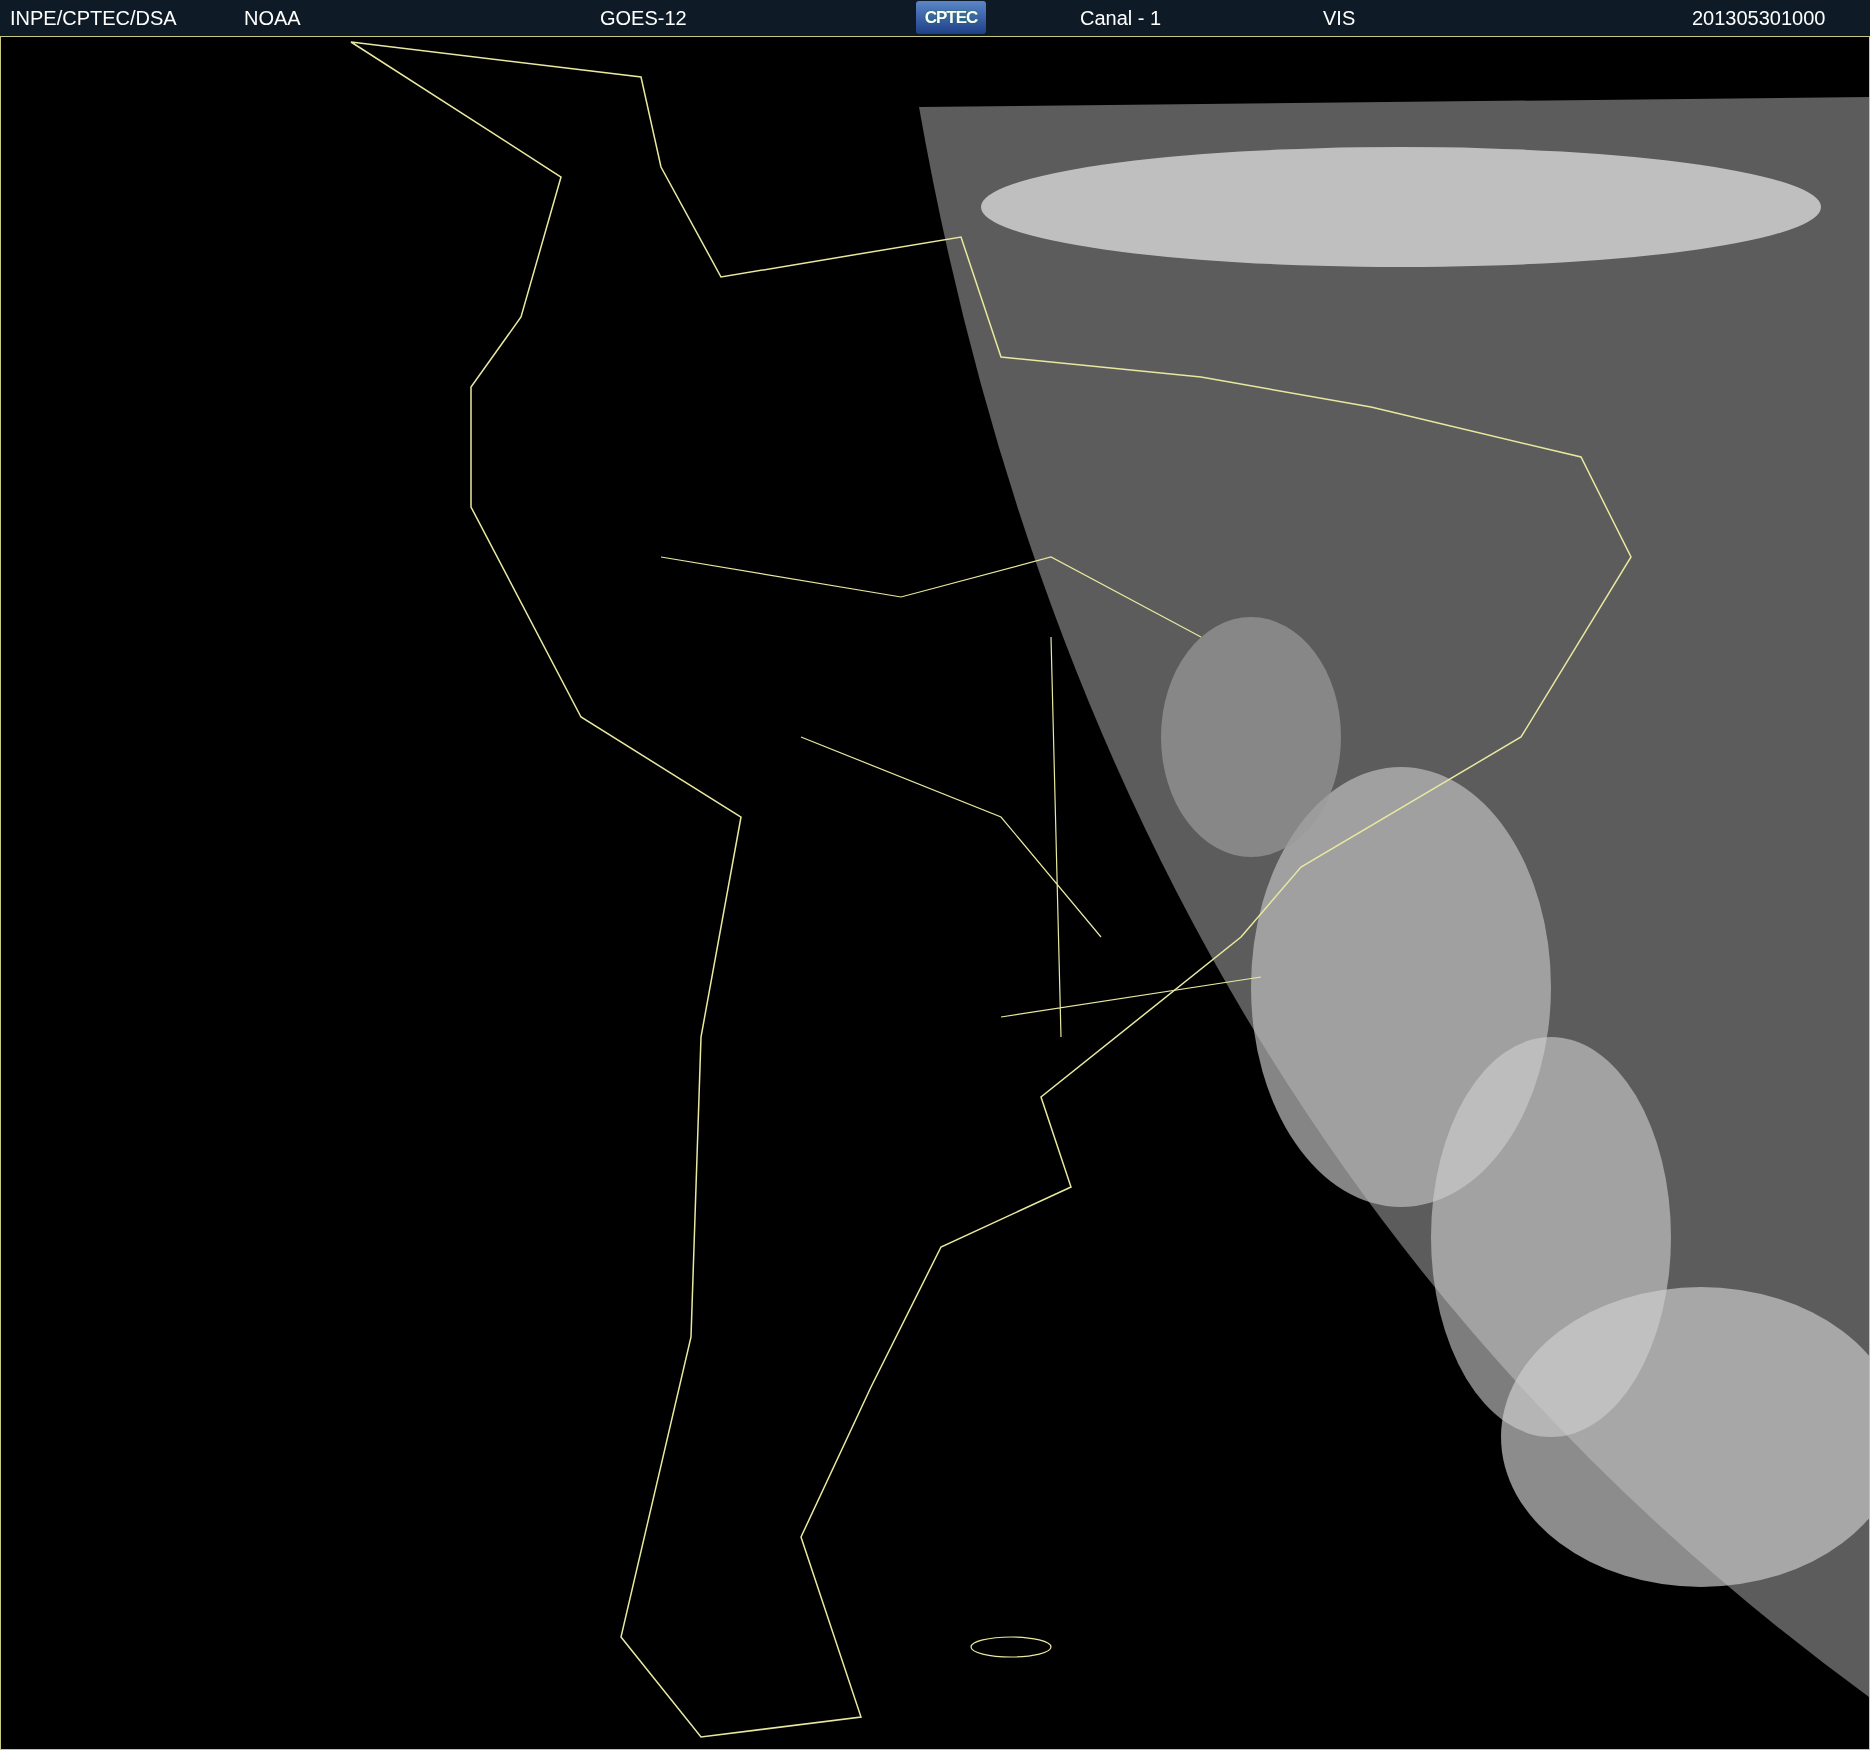 This screenshot has width=1870, height=1750. Describe the element at coordinates (93, 18) in the screenshot. I see `header-label: INPE/CPTEC/DSA` at that location.